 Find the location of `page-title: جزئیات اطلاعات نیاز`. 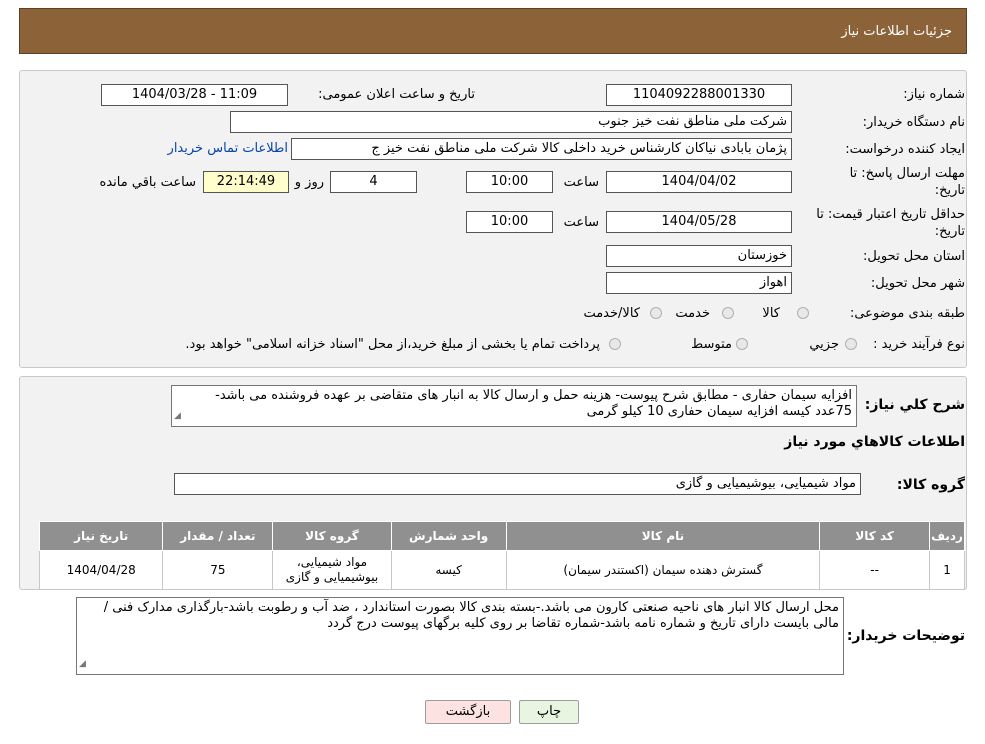

page-title: جزئیات اطلاعات نیاز is located at coordinates (896, 31).